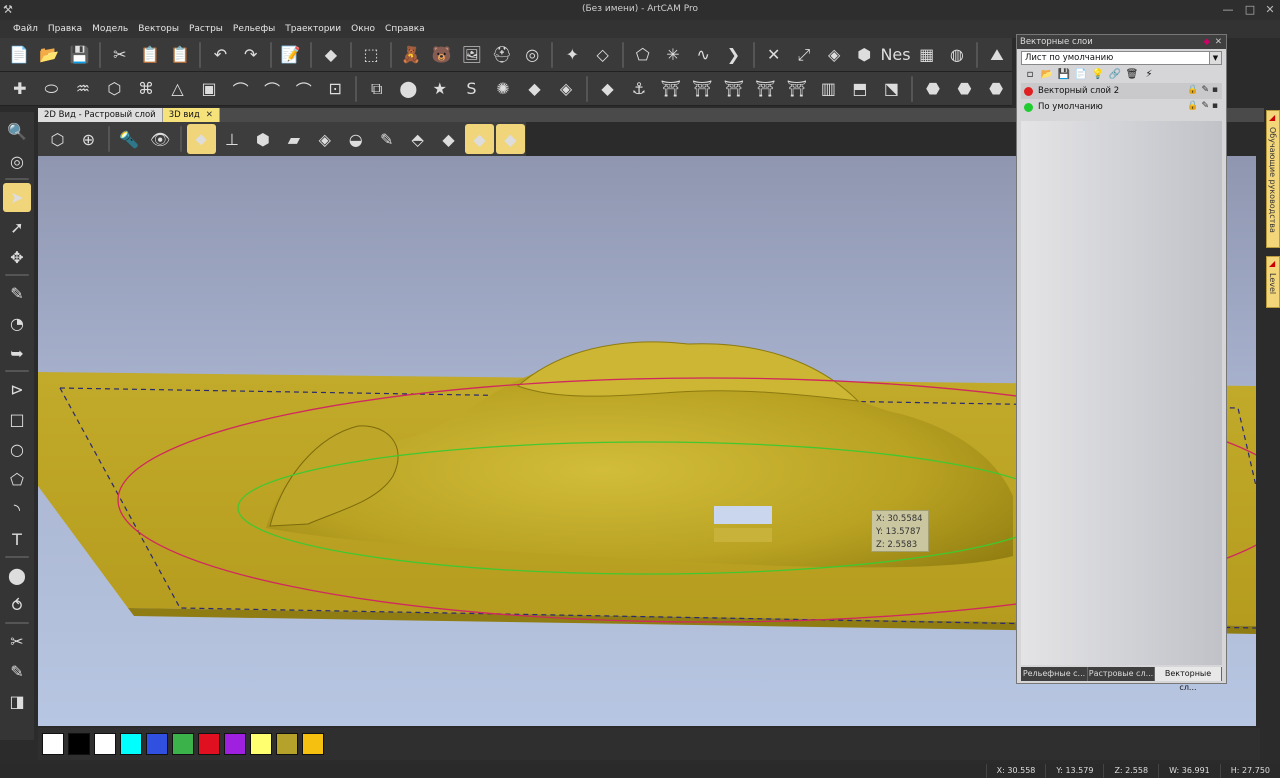 Image resolution: width=1280 pixels, height=778 pixels. I want to click on chevron-down-icon: ▼, so click(1215, 58).